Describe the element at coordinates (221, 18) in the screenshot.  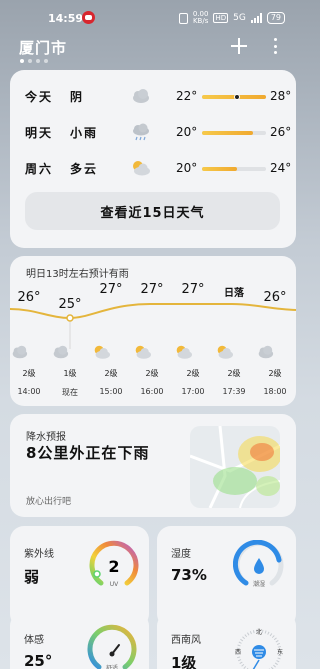
I see `hd-badge: HD` at that location.